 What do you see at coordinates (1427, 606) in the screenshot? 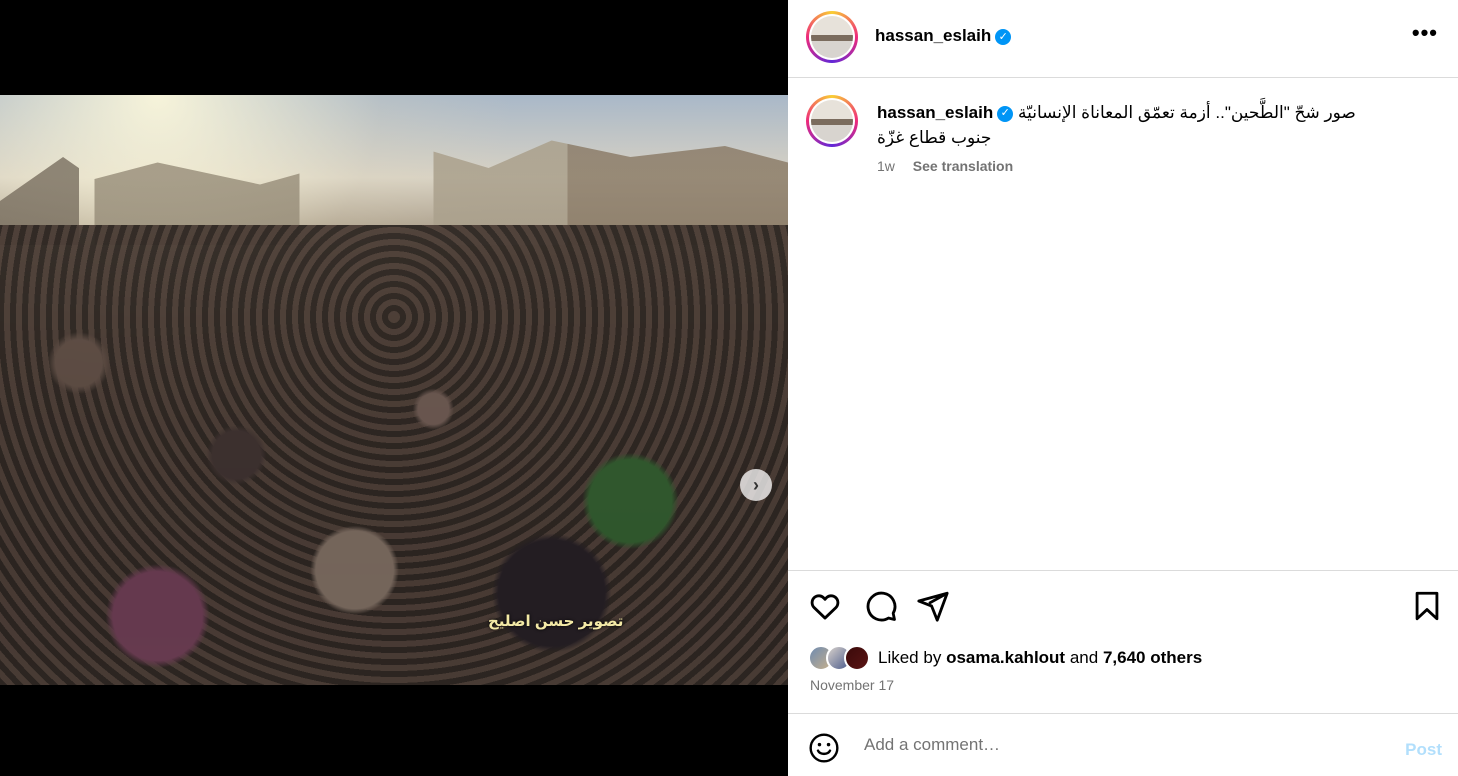
I see `bookmark-icon` at bounding box center [1427, 606].